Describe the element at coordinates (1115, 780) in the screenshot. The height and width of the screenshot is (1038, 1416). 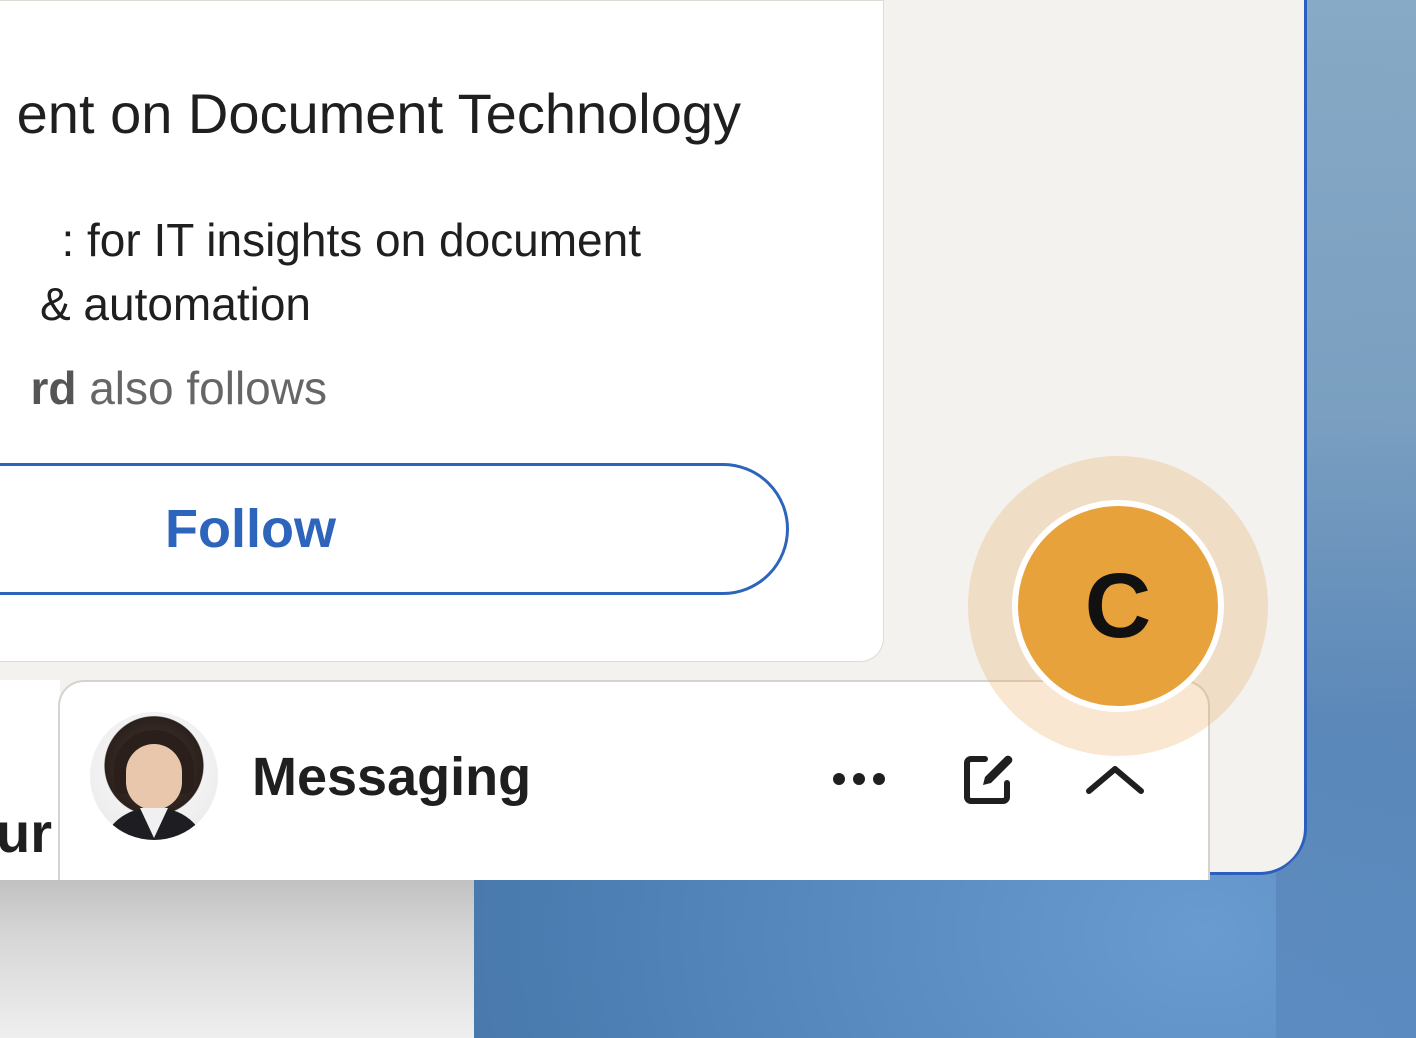
I see `chevron-up-icon` at that location.